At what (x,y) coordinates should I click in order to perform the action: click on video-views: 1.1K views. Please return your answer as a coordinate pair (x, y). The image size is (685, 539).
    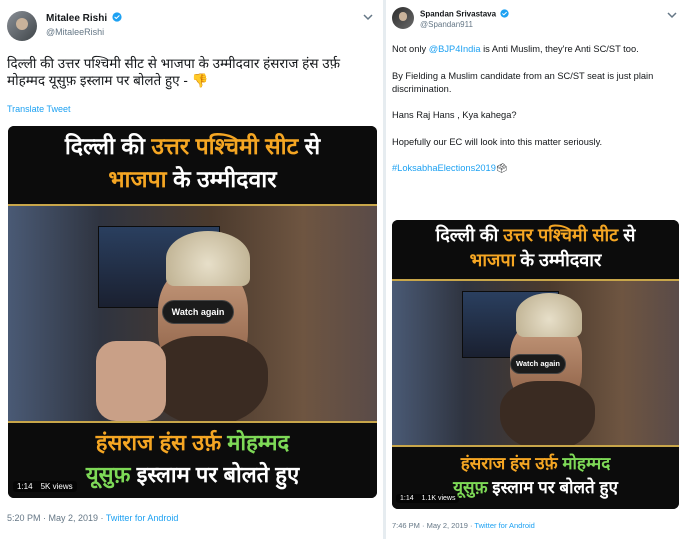
    Looking at the image, I should click on (438, 498).